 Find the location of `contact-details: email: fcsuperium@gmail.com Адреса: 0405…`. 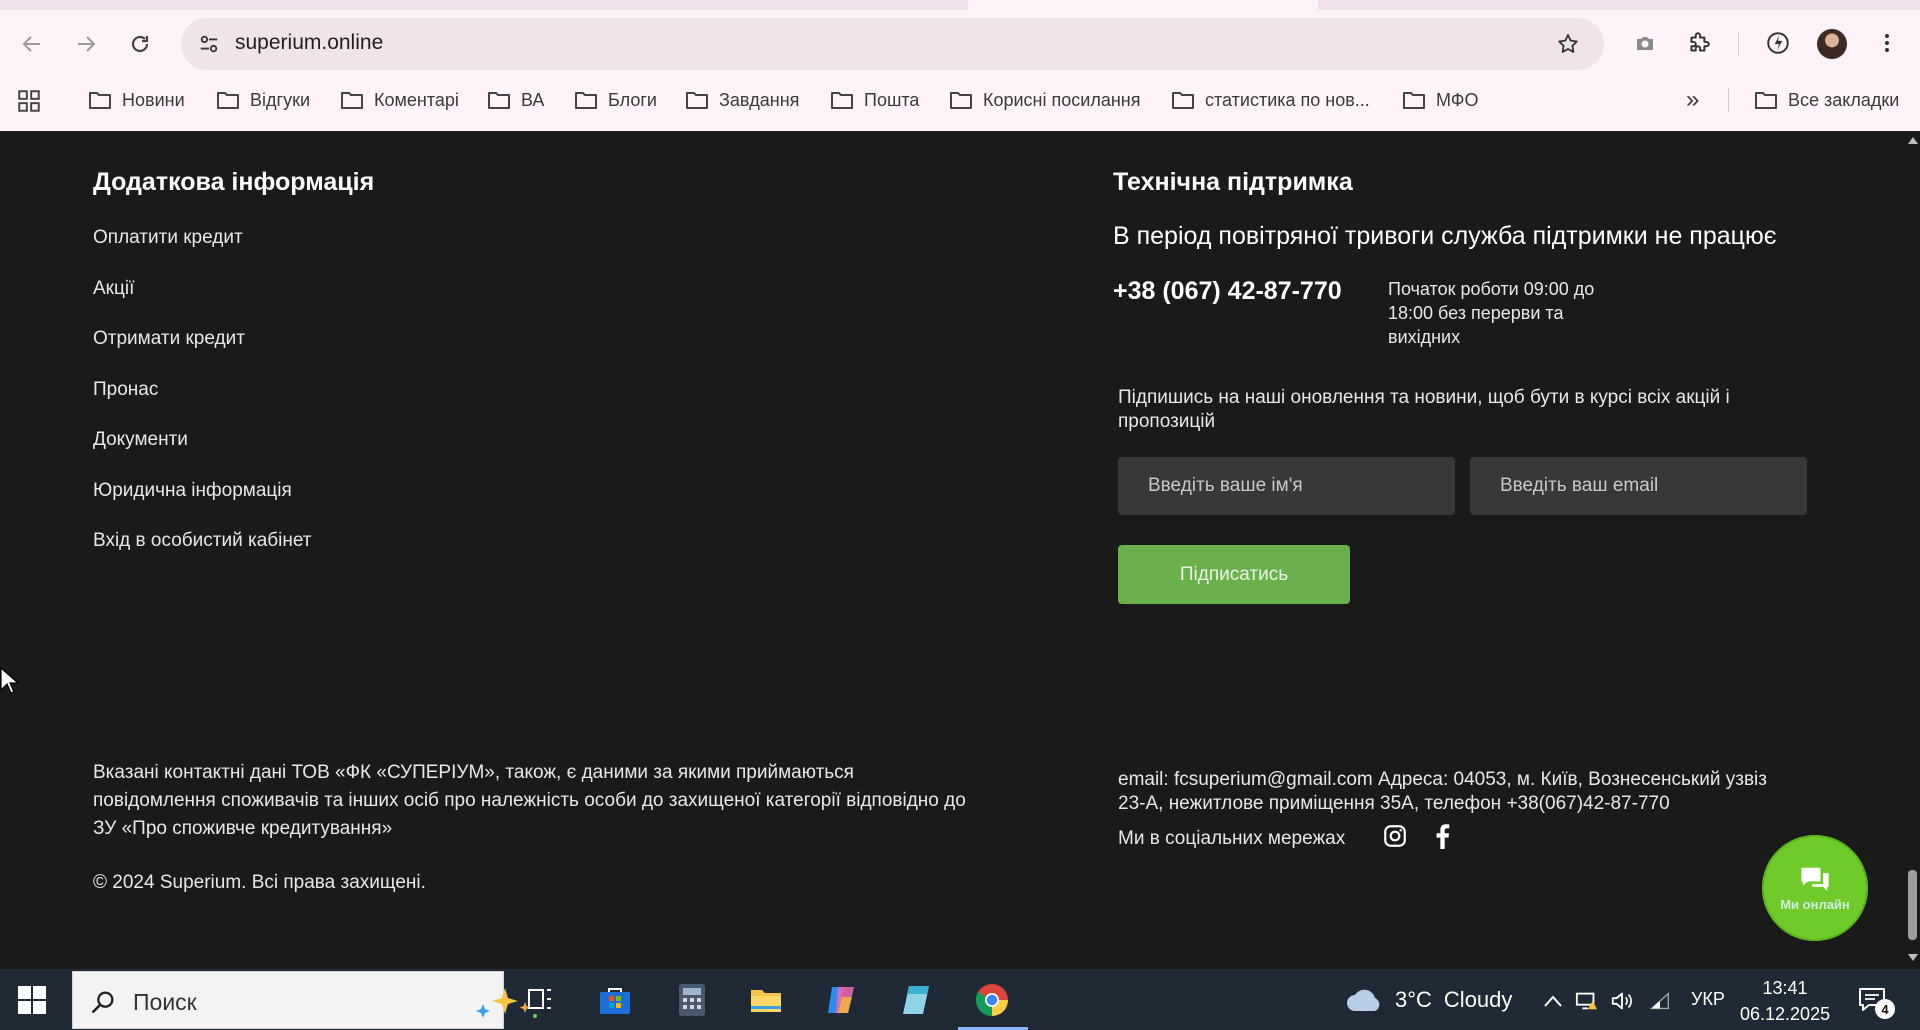

contact-details: email: fcsuperium@gmail.com Адреса: 0405… is located at coordinates (1442, 791).